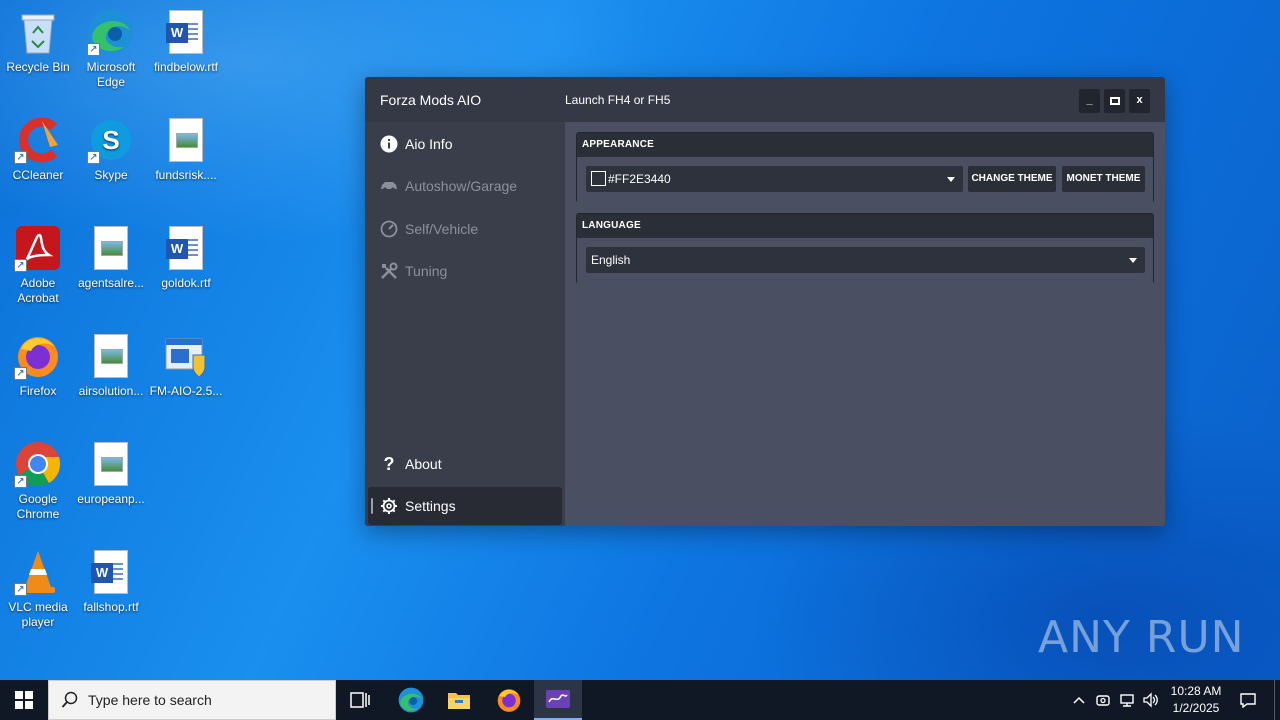 The image size is (1280, 720). Describe the element at coordinates (1114, 101) in the screenshot. I see `maximize-button` at that location.